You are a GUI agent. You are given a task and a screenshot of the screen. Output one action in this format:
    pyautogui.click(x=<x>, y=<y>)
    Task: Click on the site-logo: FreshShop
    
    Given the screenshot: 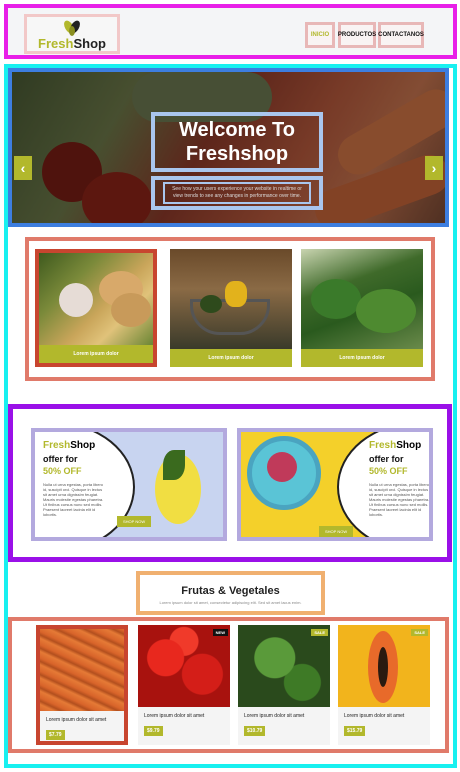 What is the action you would take?
    pyautogui.click(x=72, y=34)
    